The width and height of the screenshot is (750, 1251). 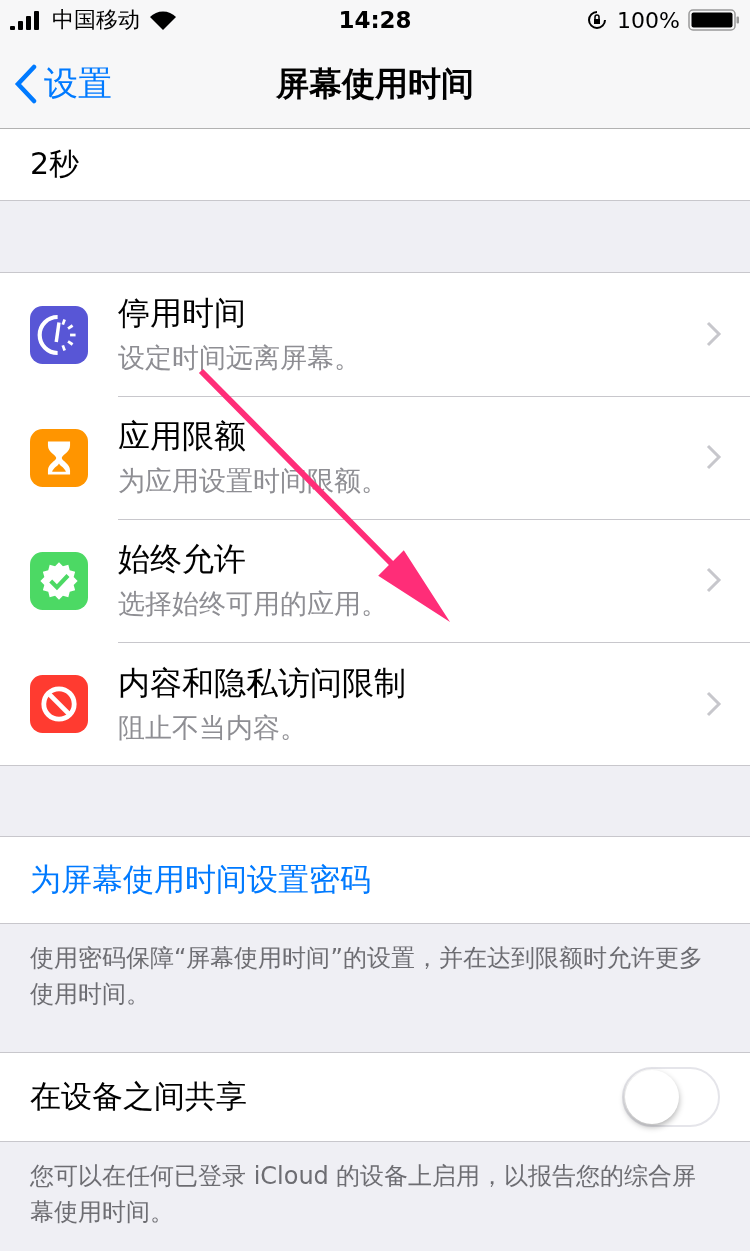 I want to click on back-label: 设置, so click(x=78, y=83).